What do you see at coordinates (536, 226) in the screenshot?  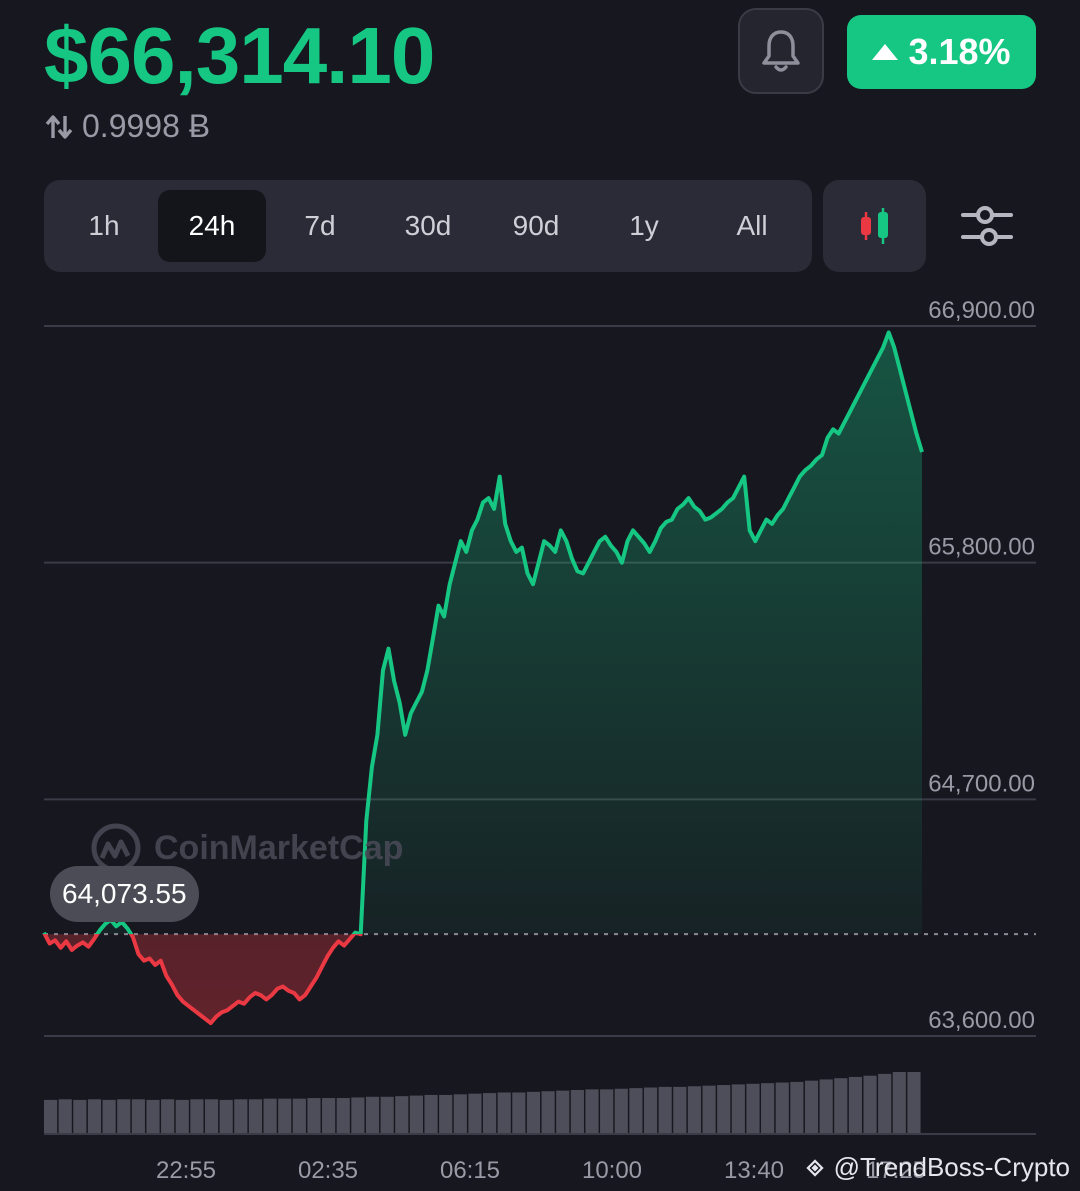 I see `tab-90d: 90d` at bounding box center [536, 226].